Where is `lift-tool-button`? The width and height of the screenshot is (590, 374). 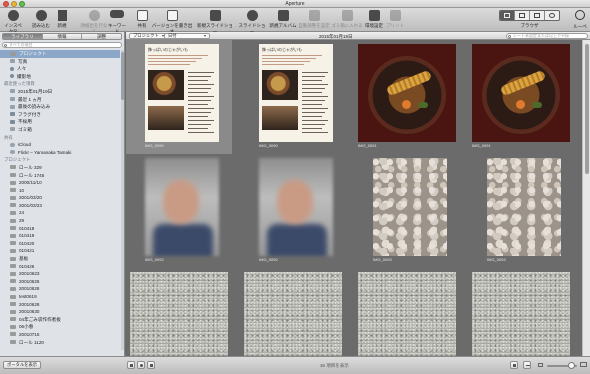 lift-tool-button is located at coordinates (151, 365).